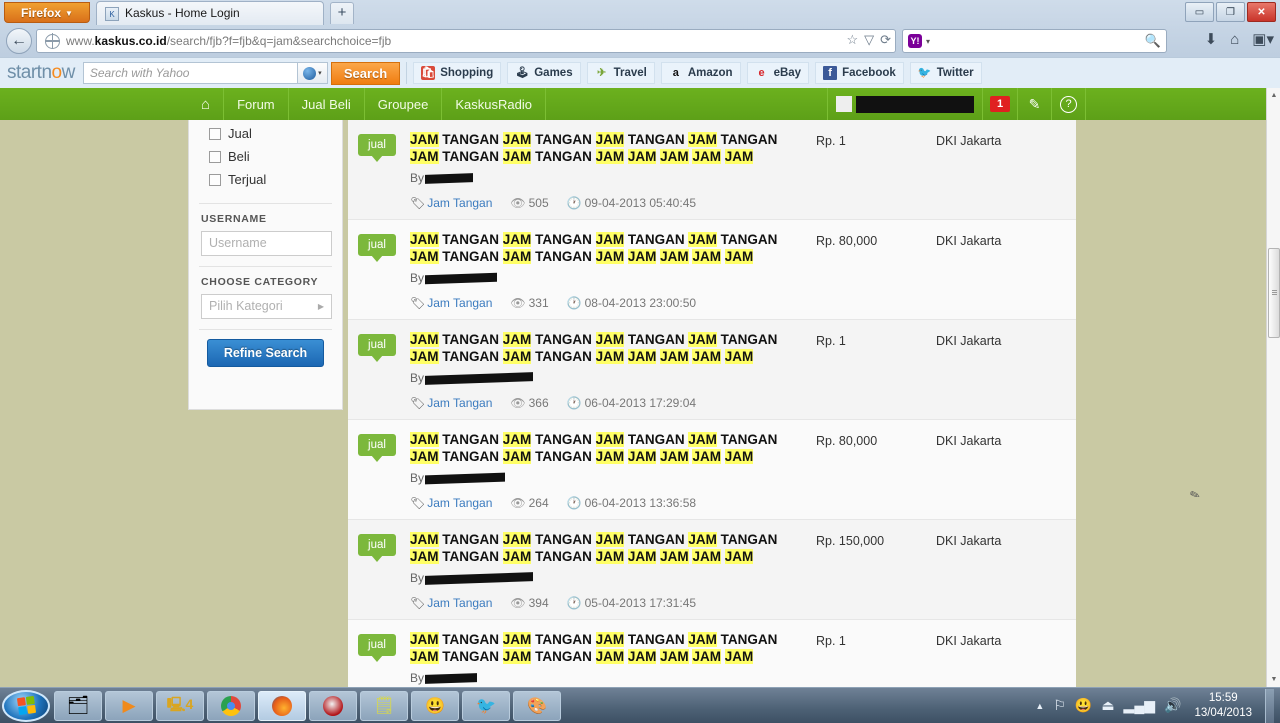 The image size is (1280, 723). What do you see at coordinates (1172, 705) in the screenshot?
I see `speaker-icon: 🔊` at bounding box center [1172, 705].